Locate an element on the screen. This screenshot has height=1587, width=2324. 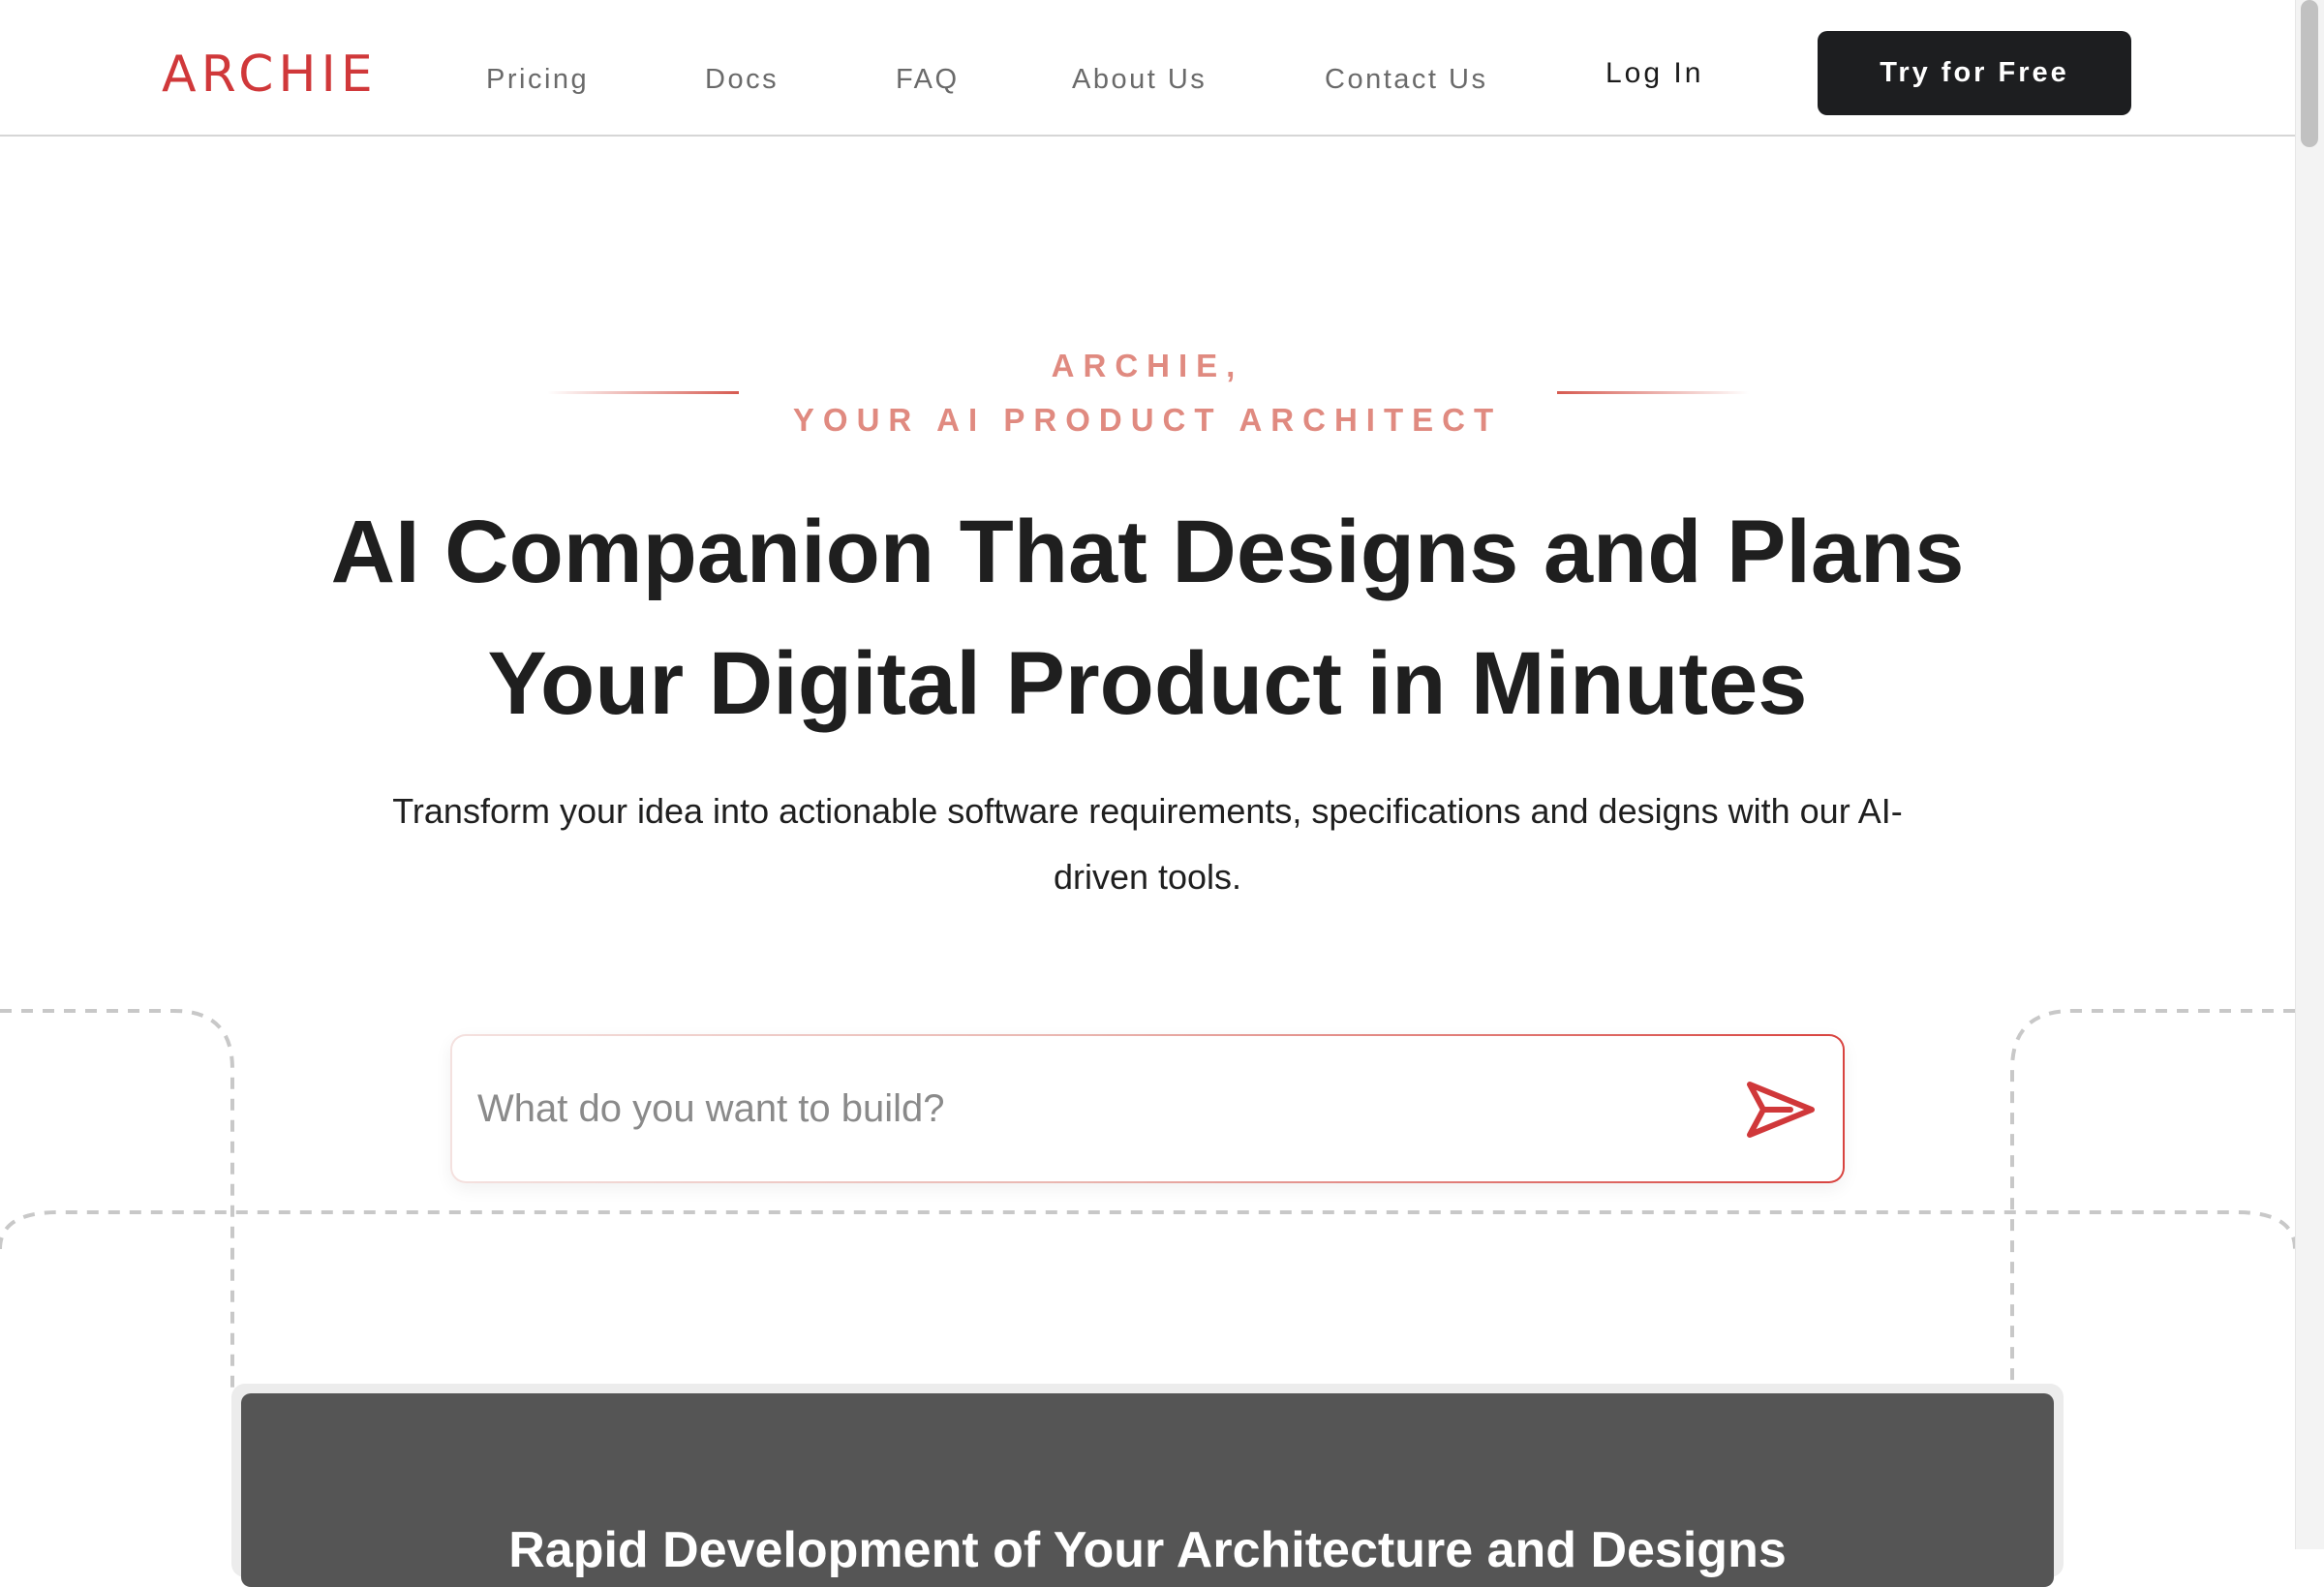
hero-subtitle-line-2: driven tools. is located at coordinates (1148, 877).